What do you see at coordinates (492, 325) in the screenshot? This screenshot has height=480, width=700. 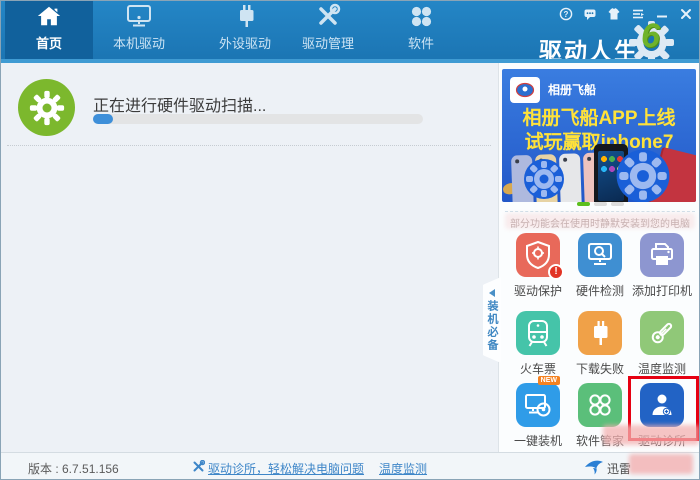 I see `side-tab-label: 装机必备` at bounding box center [492, 325].